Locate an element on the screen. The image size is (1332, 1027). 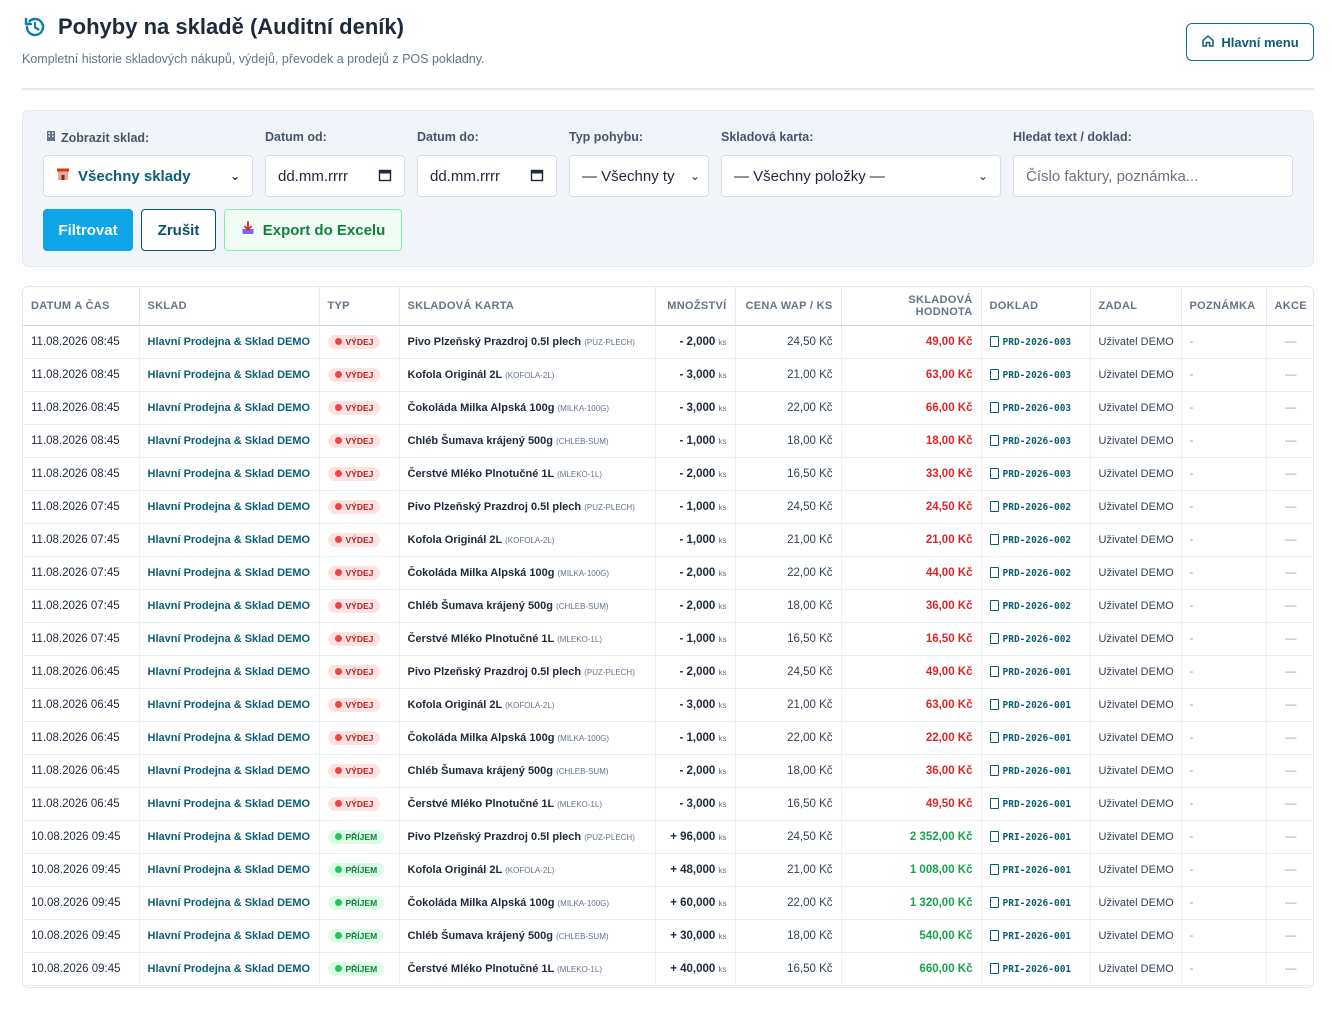
column-header-date: DATUM A ČAS is located at coordinates (81, 306).